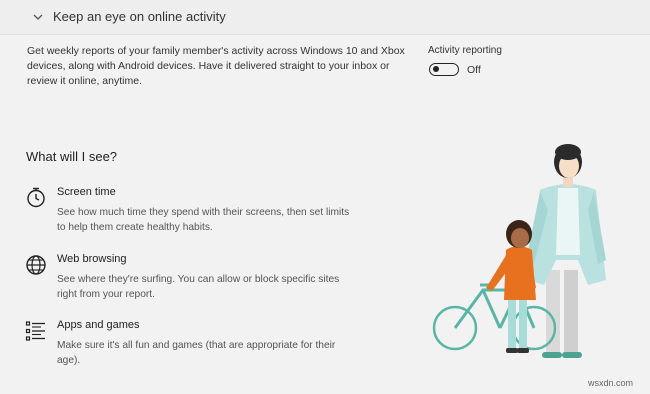  Describe the element at coordinates (36, 265) in the screenshot. I see `globe-icon` at that location.